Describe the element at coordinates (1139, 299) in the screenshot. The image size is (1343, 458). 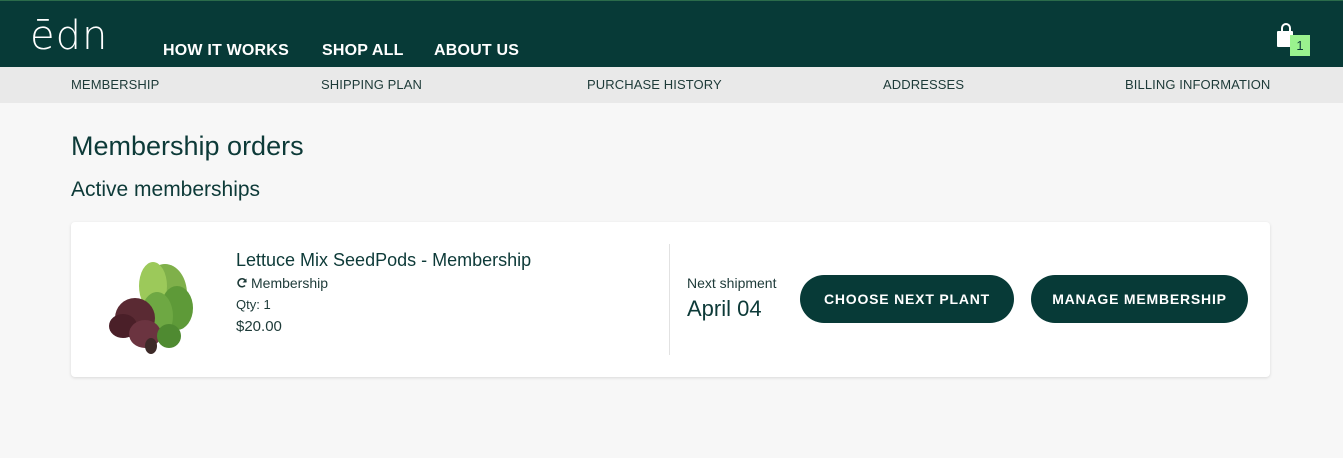
I see `manage-membership-button: MANAGE MEMBERSHIP` at that location.